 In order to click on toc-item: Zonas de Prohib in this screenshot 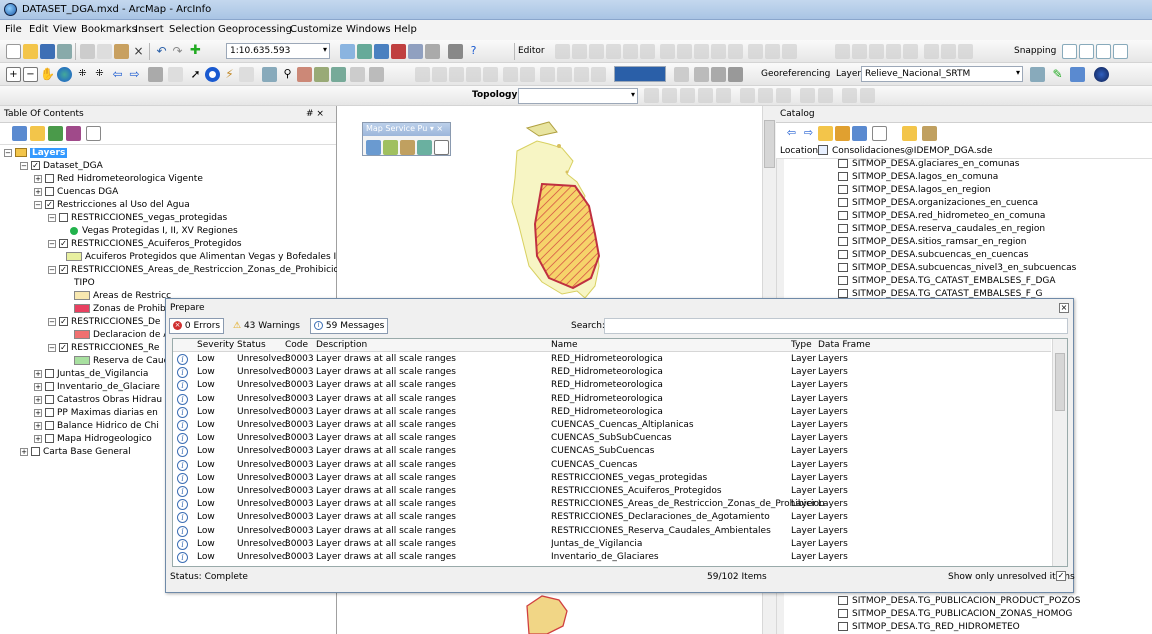, I will do `click(120, 309)`.